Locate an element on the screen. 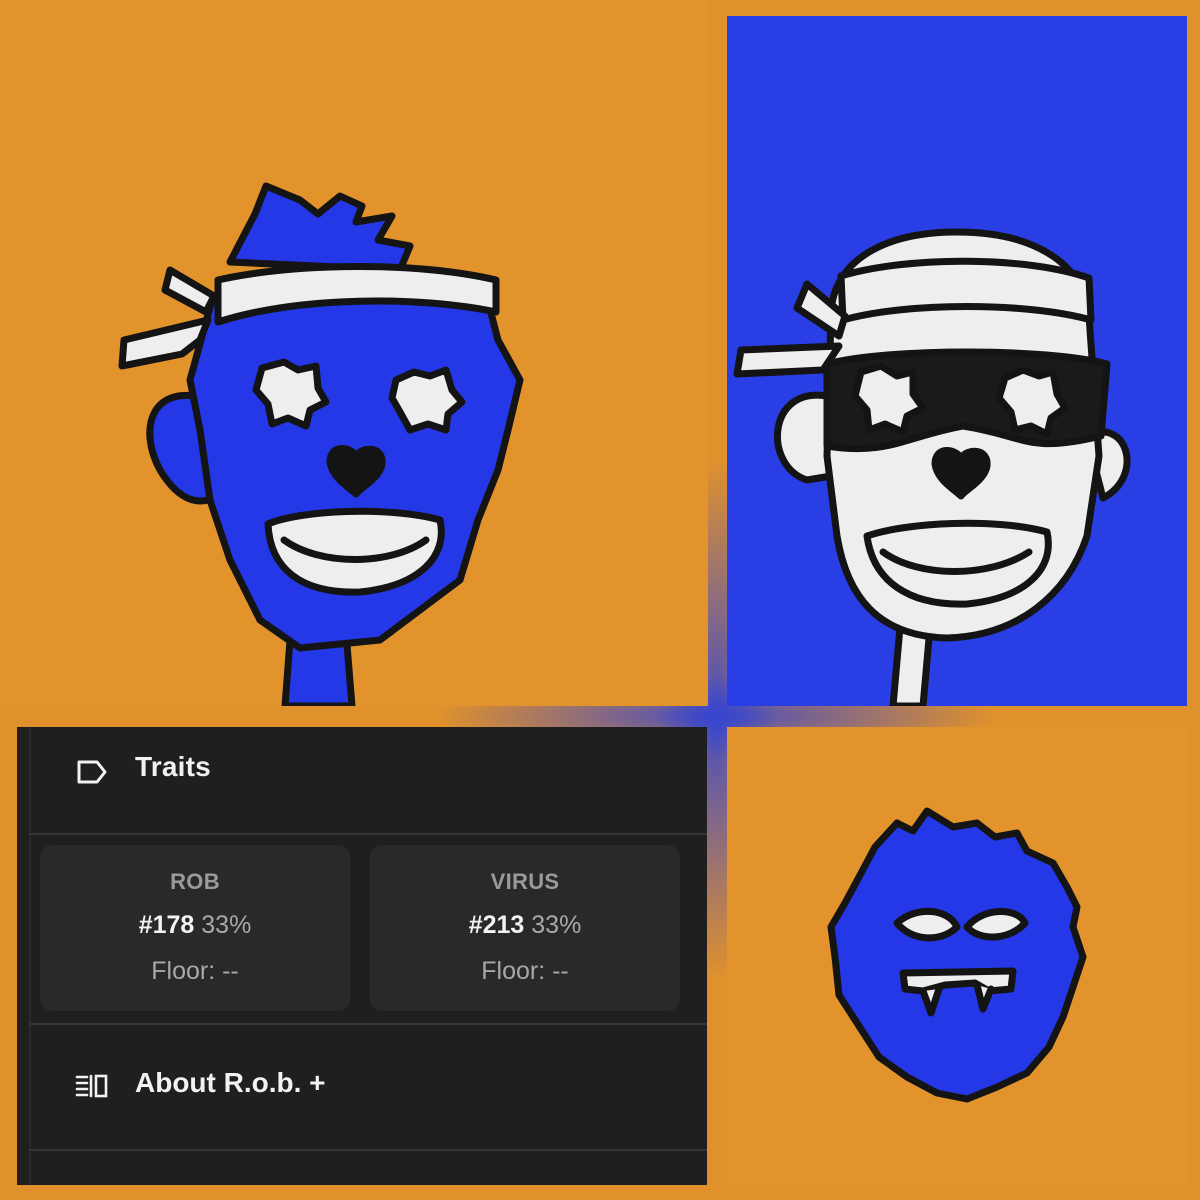 This screenshot has width=1200, height=1200. trait-card-rob: ROB #178 33% Floor: -- is located at coordinates (195, 928).